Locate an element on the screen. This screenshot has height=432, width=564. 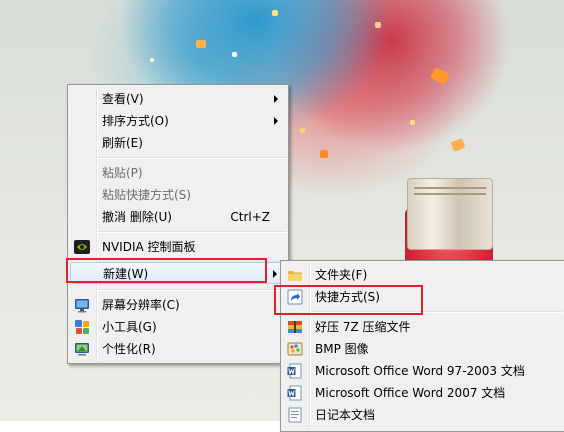
menu-item-label: 查看(V) is located at coordinates (123, 99).